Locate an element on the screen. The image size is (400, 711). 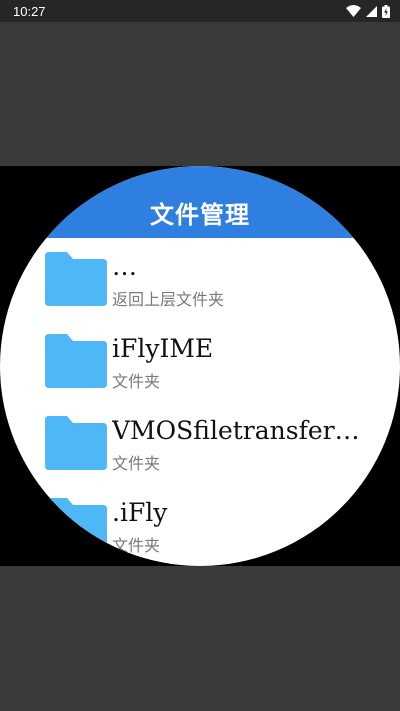
list-item-folder: iFlyIME 文件夹 is located at coordinates (200, 361).